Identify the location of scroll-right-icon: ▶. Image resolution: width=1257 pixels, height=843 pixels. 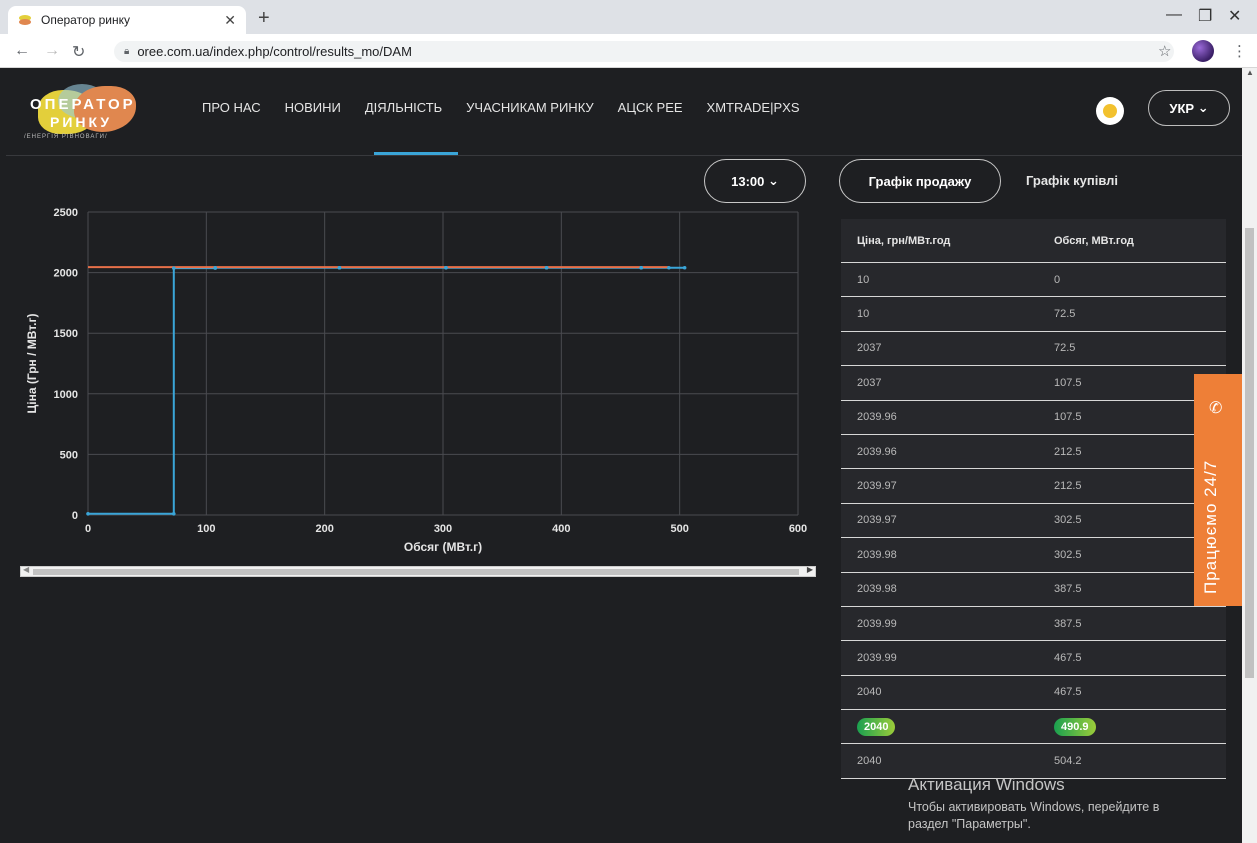
(810, 569).